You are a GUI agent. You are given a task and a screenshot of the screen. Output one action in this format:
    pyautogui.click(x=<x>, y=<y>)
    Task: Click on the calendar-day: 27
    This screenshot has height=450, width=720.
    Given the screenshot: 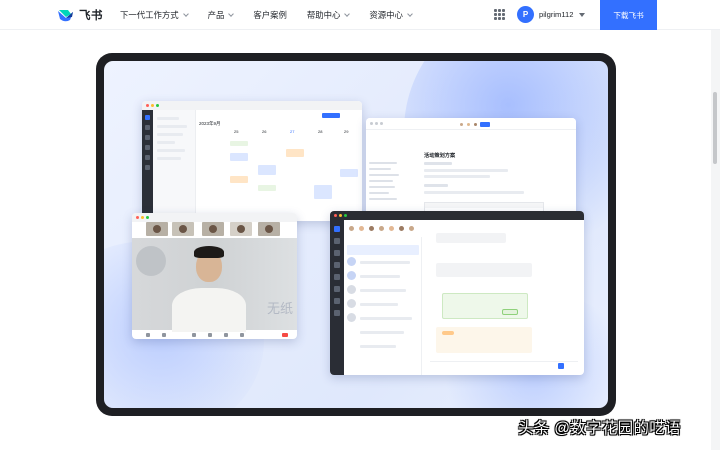 What is the action you would take?
    pyautogui.click(x=292, y=131)
    